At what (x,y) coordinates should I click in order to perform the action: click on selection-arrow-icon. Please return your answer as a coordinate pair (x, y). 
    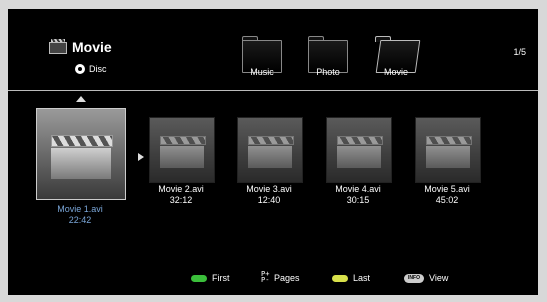
    Looking at the image, I should click on (141, 157).